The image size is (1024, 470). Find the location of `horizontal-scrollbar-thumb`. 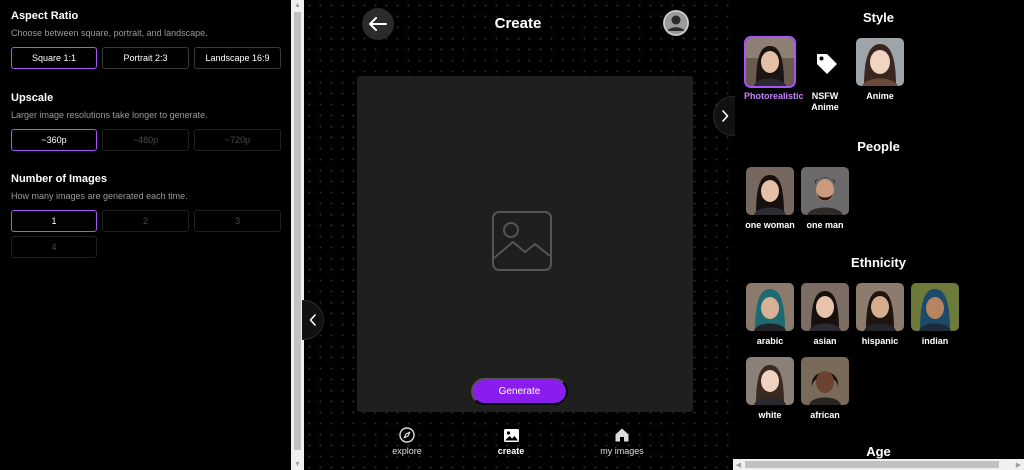

horizontal-scrollbar-thumb is located at coordinates (872, 464).